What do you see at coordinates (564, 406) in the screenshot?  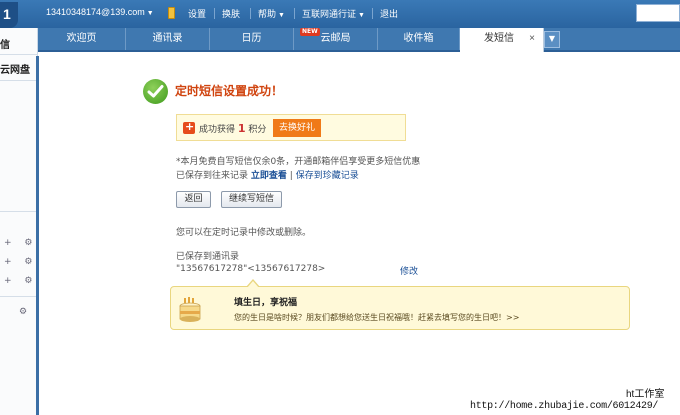 I see `watermark-url: http://home.zhubajie.com/6012429/` at bounding box center [564, 406].